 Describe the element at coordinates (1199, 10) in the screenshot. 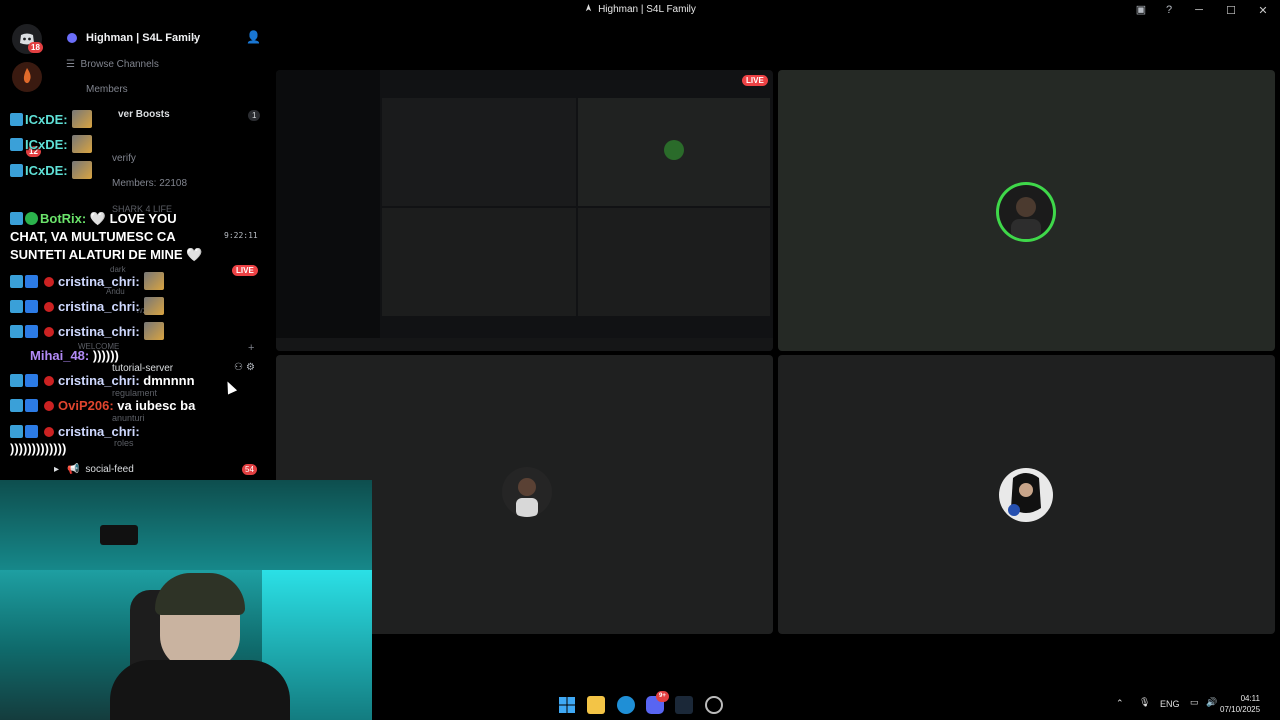

I see `minimize-button: ─` at that location.